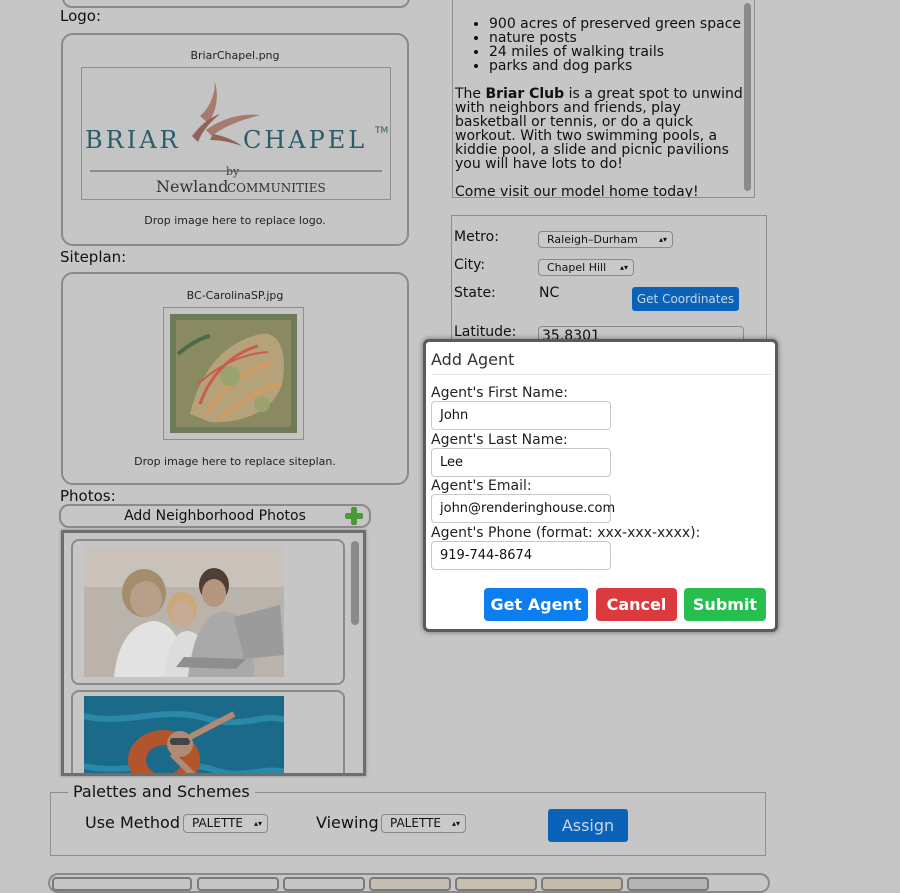  Describe the element at coordinates (485, 332) in the screenshot. I see `latitude-label: Latitude:` at that location.